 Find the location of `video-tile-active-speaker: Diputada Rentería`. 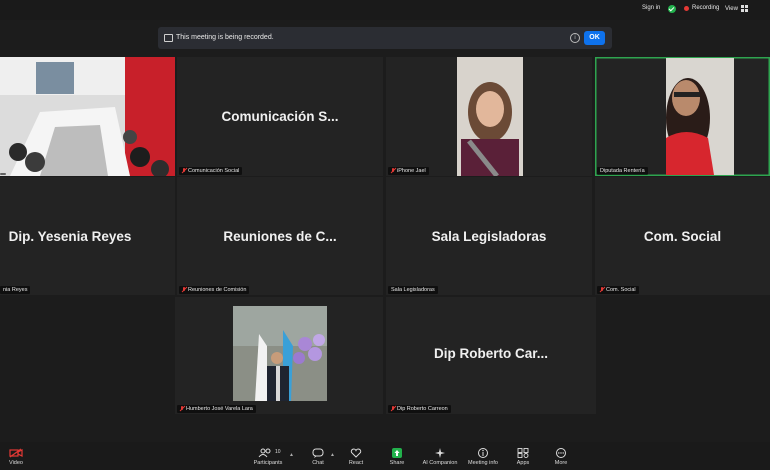

video-tile-active-speaker: Diputada Rentería is located at coordinates (682, 116).